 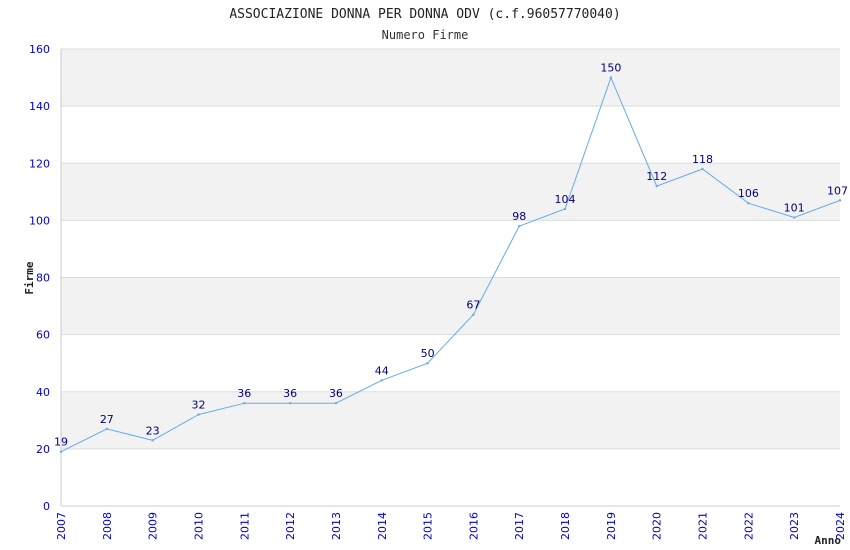 I want to click on data-label: 106, so click(x=748, y=193).